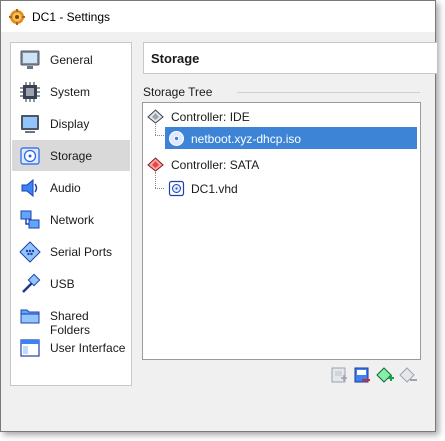 The width and height of the screenshot is (445, 441). Describe the element at coordinates (215, 165) in the screenshot. I see `tree-item-label: Controller: SATA` at that location.